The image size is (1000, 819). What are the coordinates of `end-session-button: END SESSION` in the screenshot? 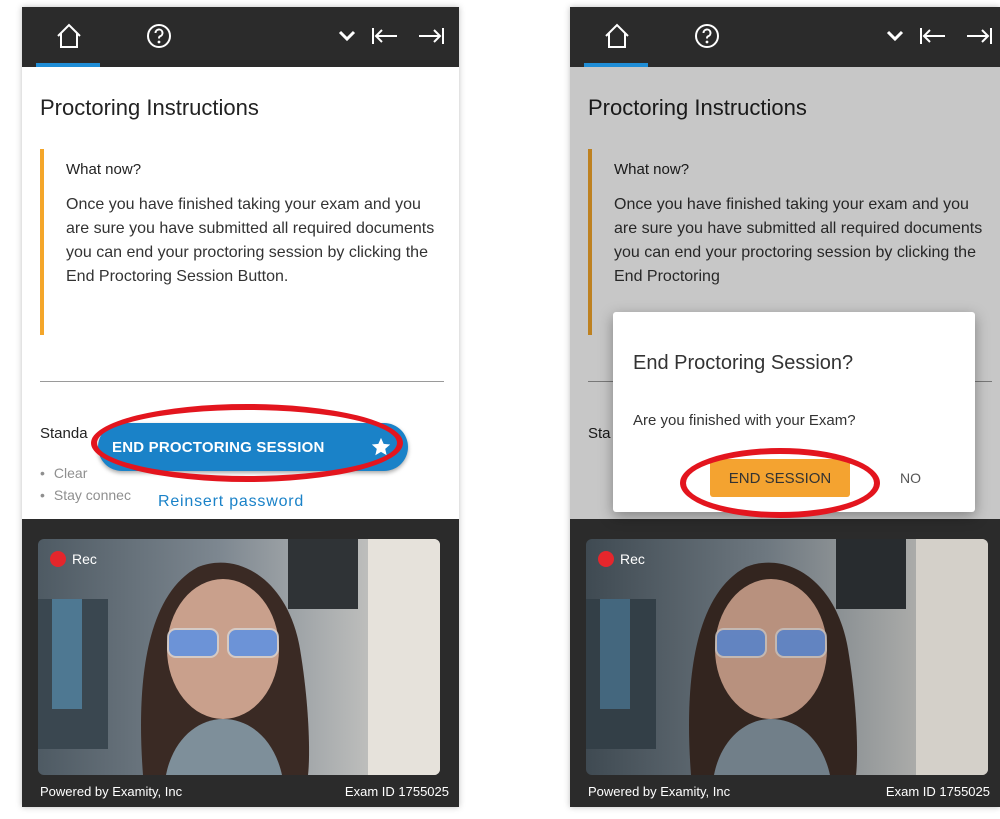 It's located at (780, 478).